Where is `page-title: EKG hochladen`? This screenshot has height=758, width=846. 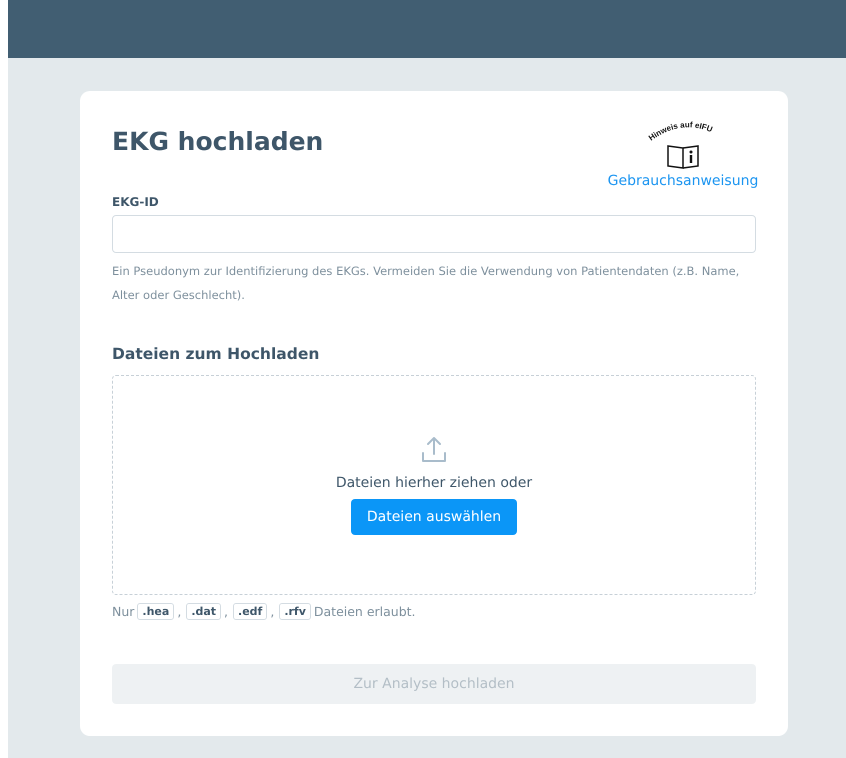 page-title: EKG hochladen is located at coordinates (218, 141).